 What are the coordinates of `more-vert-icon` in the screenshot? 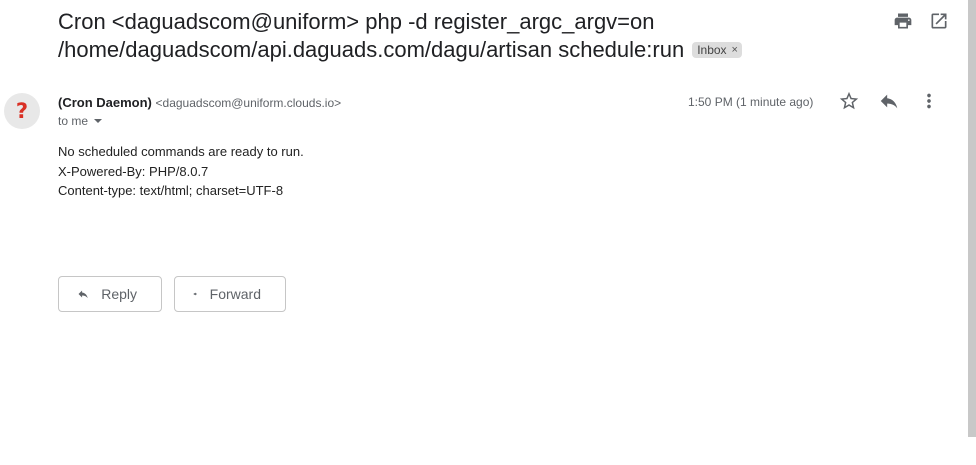 It's located at (929, 101).